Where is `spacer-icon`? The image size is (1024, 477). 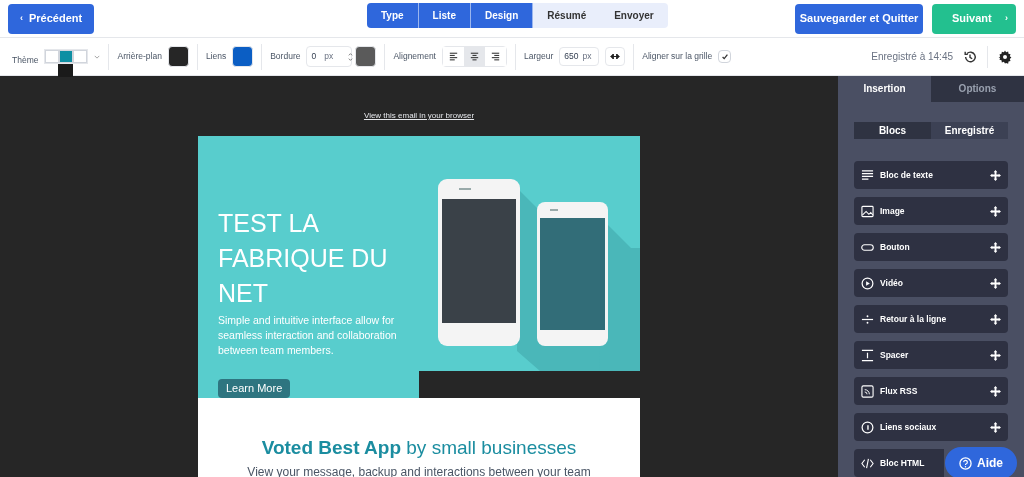 spacer-icon is located at coordinates (867, 355).